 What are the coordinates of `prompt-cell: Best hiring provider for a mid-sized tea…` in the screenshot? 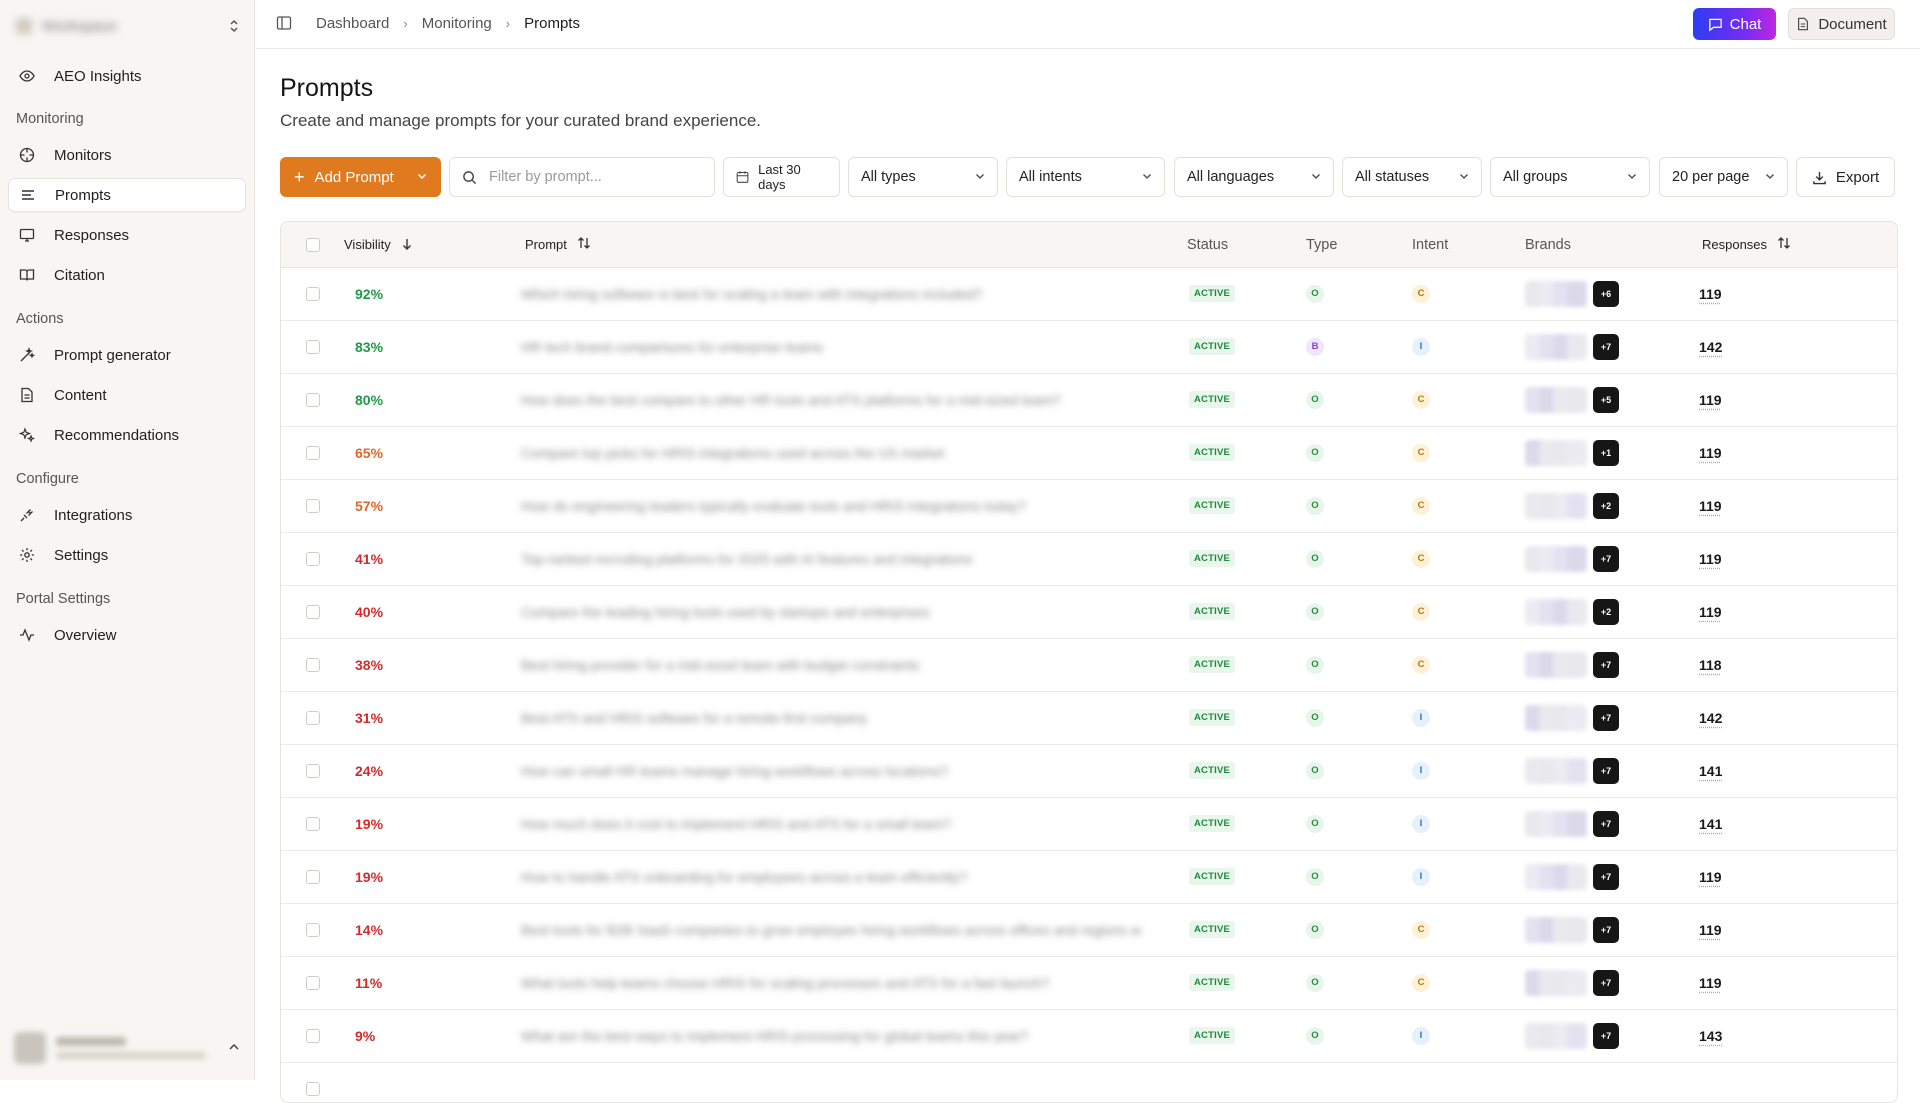 It's located at (831, 664).